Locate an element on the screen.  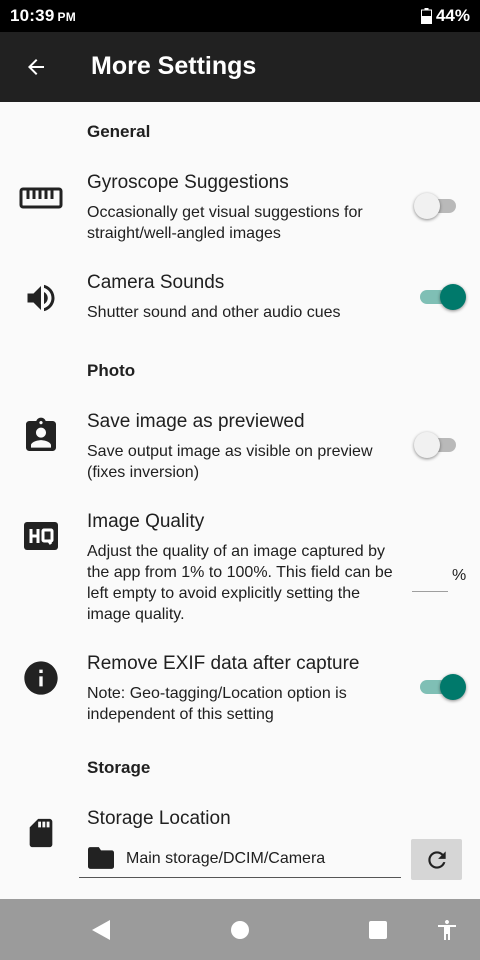
hq-icon is located at coordinates (41, 536).